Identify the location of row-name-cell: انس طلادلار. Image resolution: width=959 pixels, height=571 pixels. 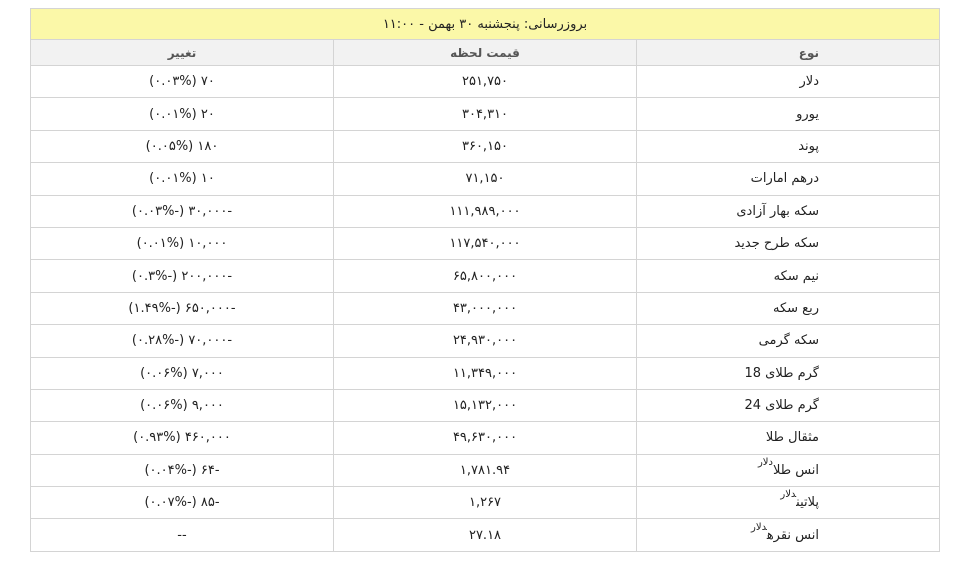
(788, 470).